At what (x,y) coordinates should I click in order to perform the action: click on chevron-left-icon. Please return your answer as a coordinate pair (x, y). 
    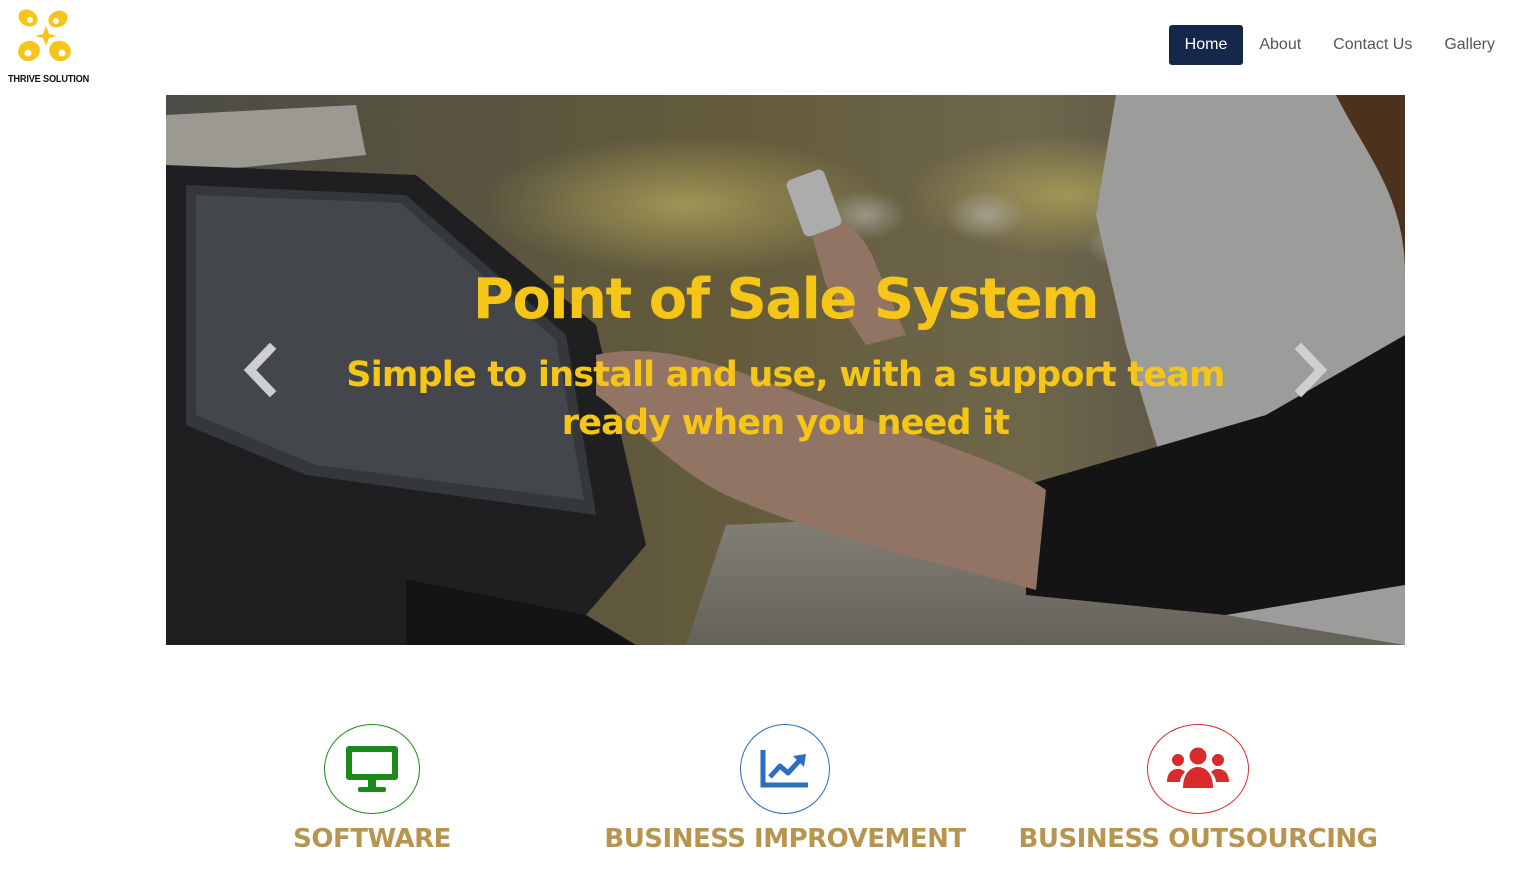
    Looking at the image, I should click on (260, 370).